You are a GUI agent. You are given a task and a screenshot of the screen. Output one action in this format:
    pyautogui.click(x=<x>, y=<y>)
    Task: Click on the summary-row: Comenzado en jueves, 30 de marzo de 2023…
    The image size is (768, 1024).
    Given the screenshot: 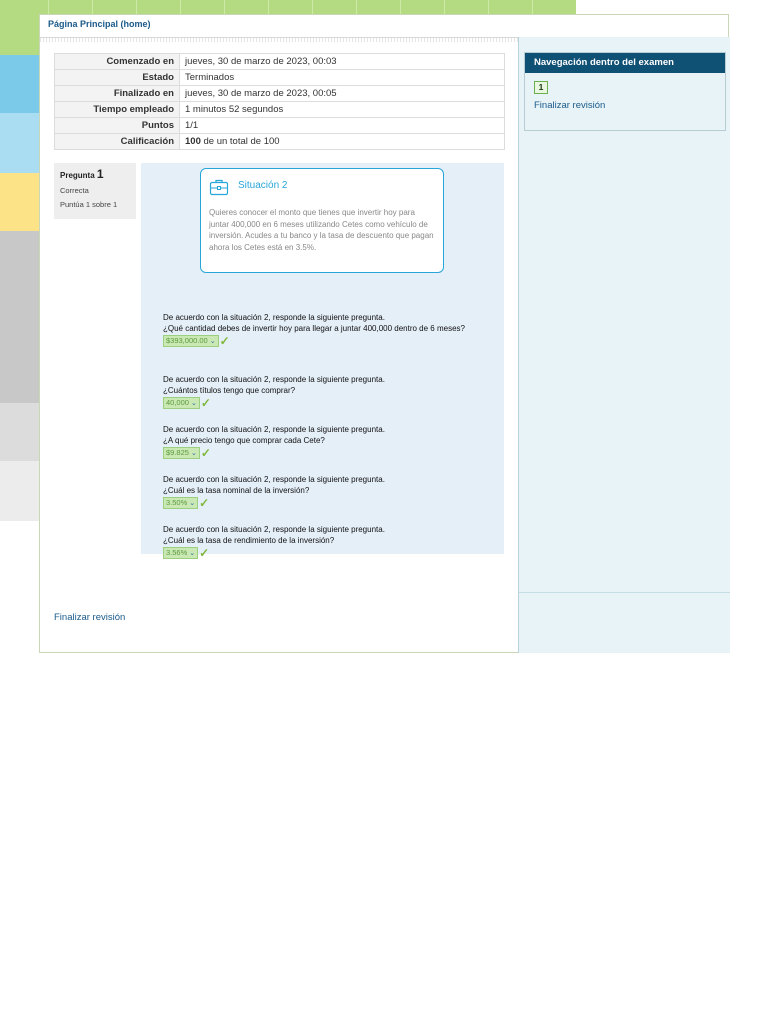 What is the action you would take?
    pyautogui.click(x=279, y=61)
    